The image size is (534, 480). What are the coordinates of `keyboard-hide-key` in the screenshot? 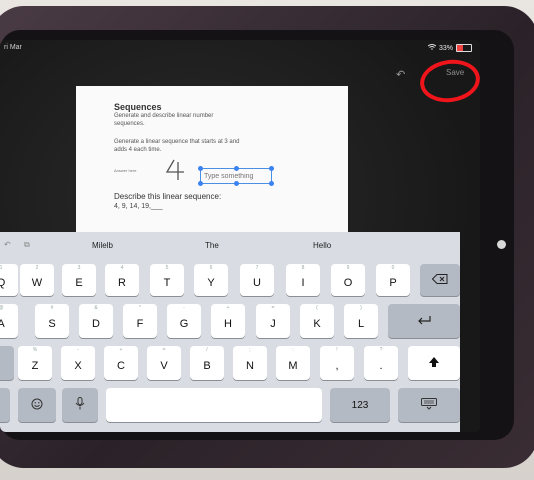 It's located at (429, 405).